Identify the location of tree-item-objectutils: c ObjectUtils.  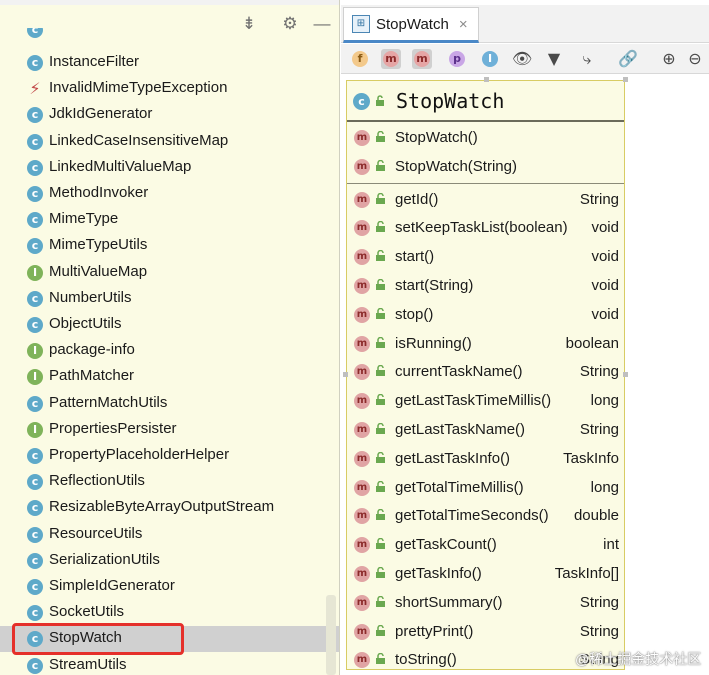
(169, 325).